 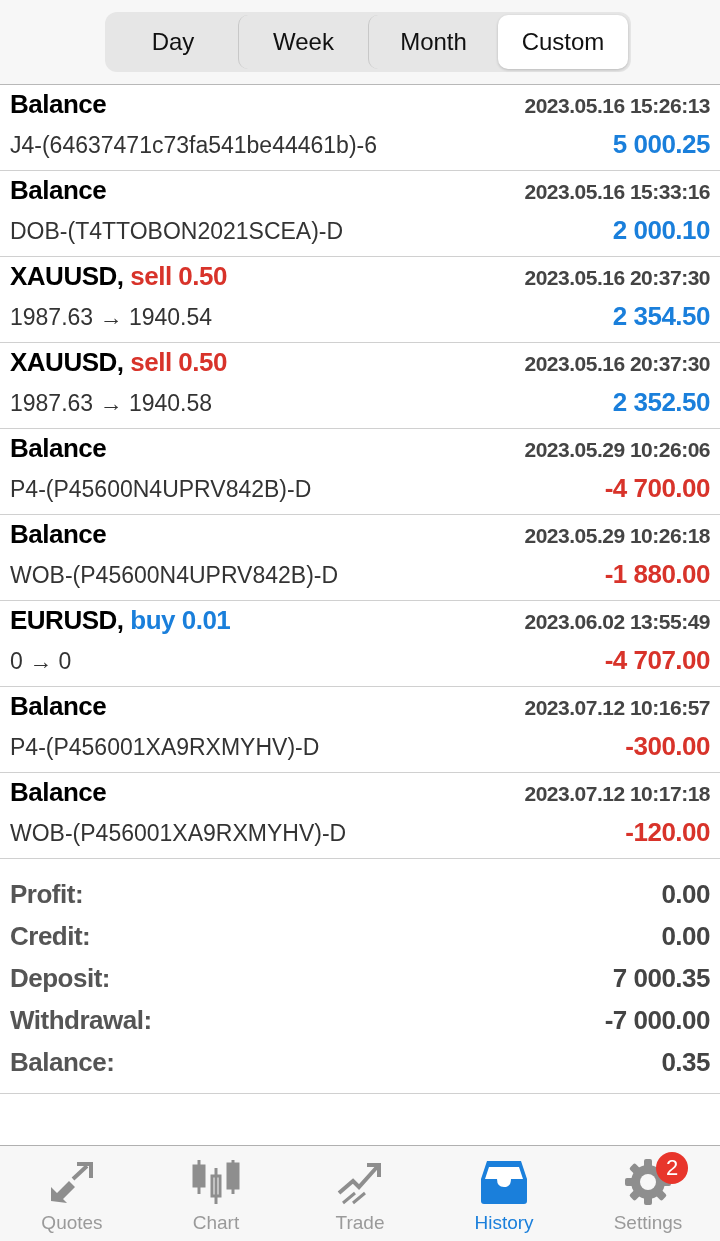 I want to click on period-tab: Custom, so click(x=563, y=42).